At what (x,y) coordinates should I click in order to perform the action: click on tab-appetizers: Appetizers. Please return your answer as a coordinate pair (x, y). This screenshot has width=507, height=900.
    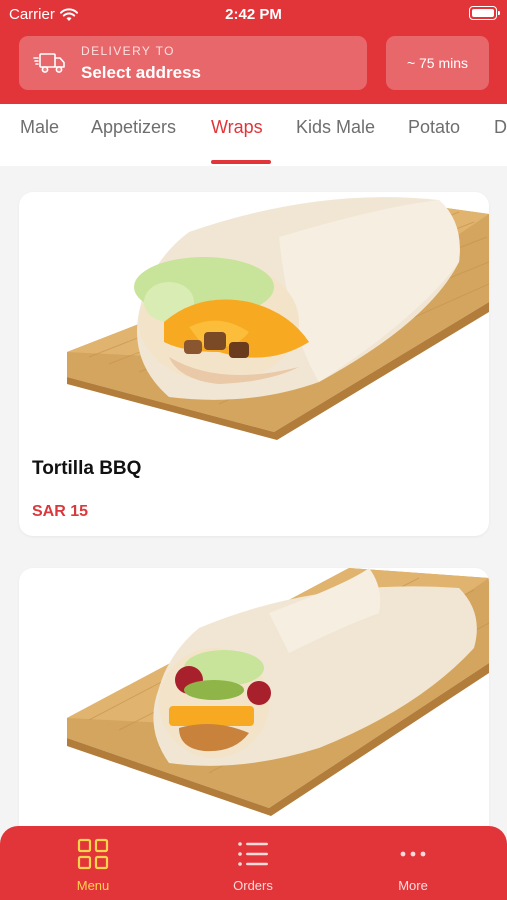
    Looking at the image, I should click on (133, 127).